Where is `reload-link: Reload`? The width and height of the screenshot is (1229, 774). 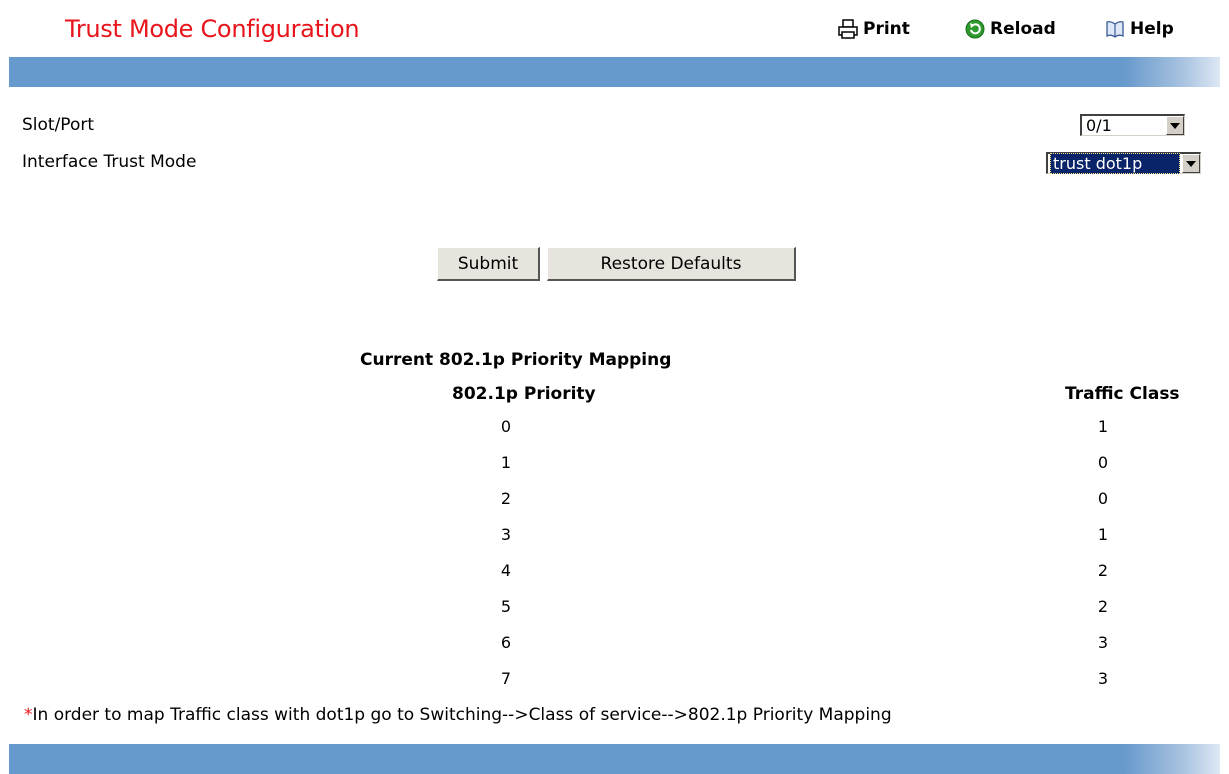
reload-link: Reload is located at coordinates (1010, 29).